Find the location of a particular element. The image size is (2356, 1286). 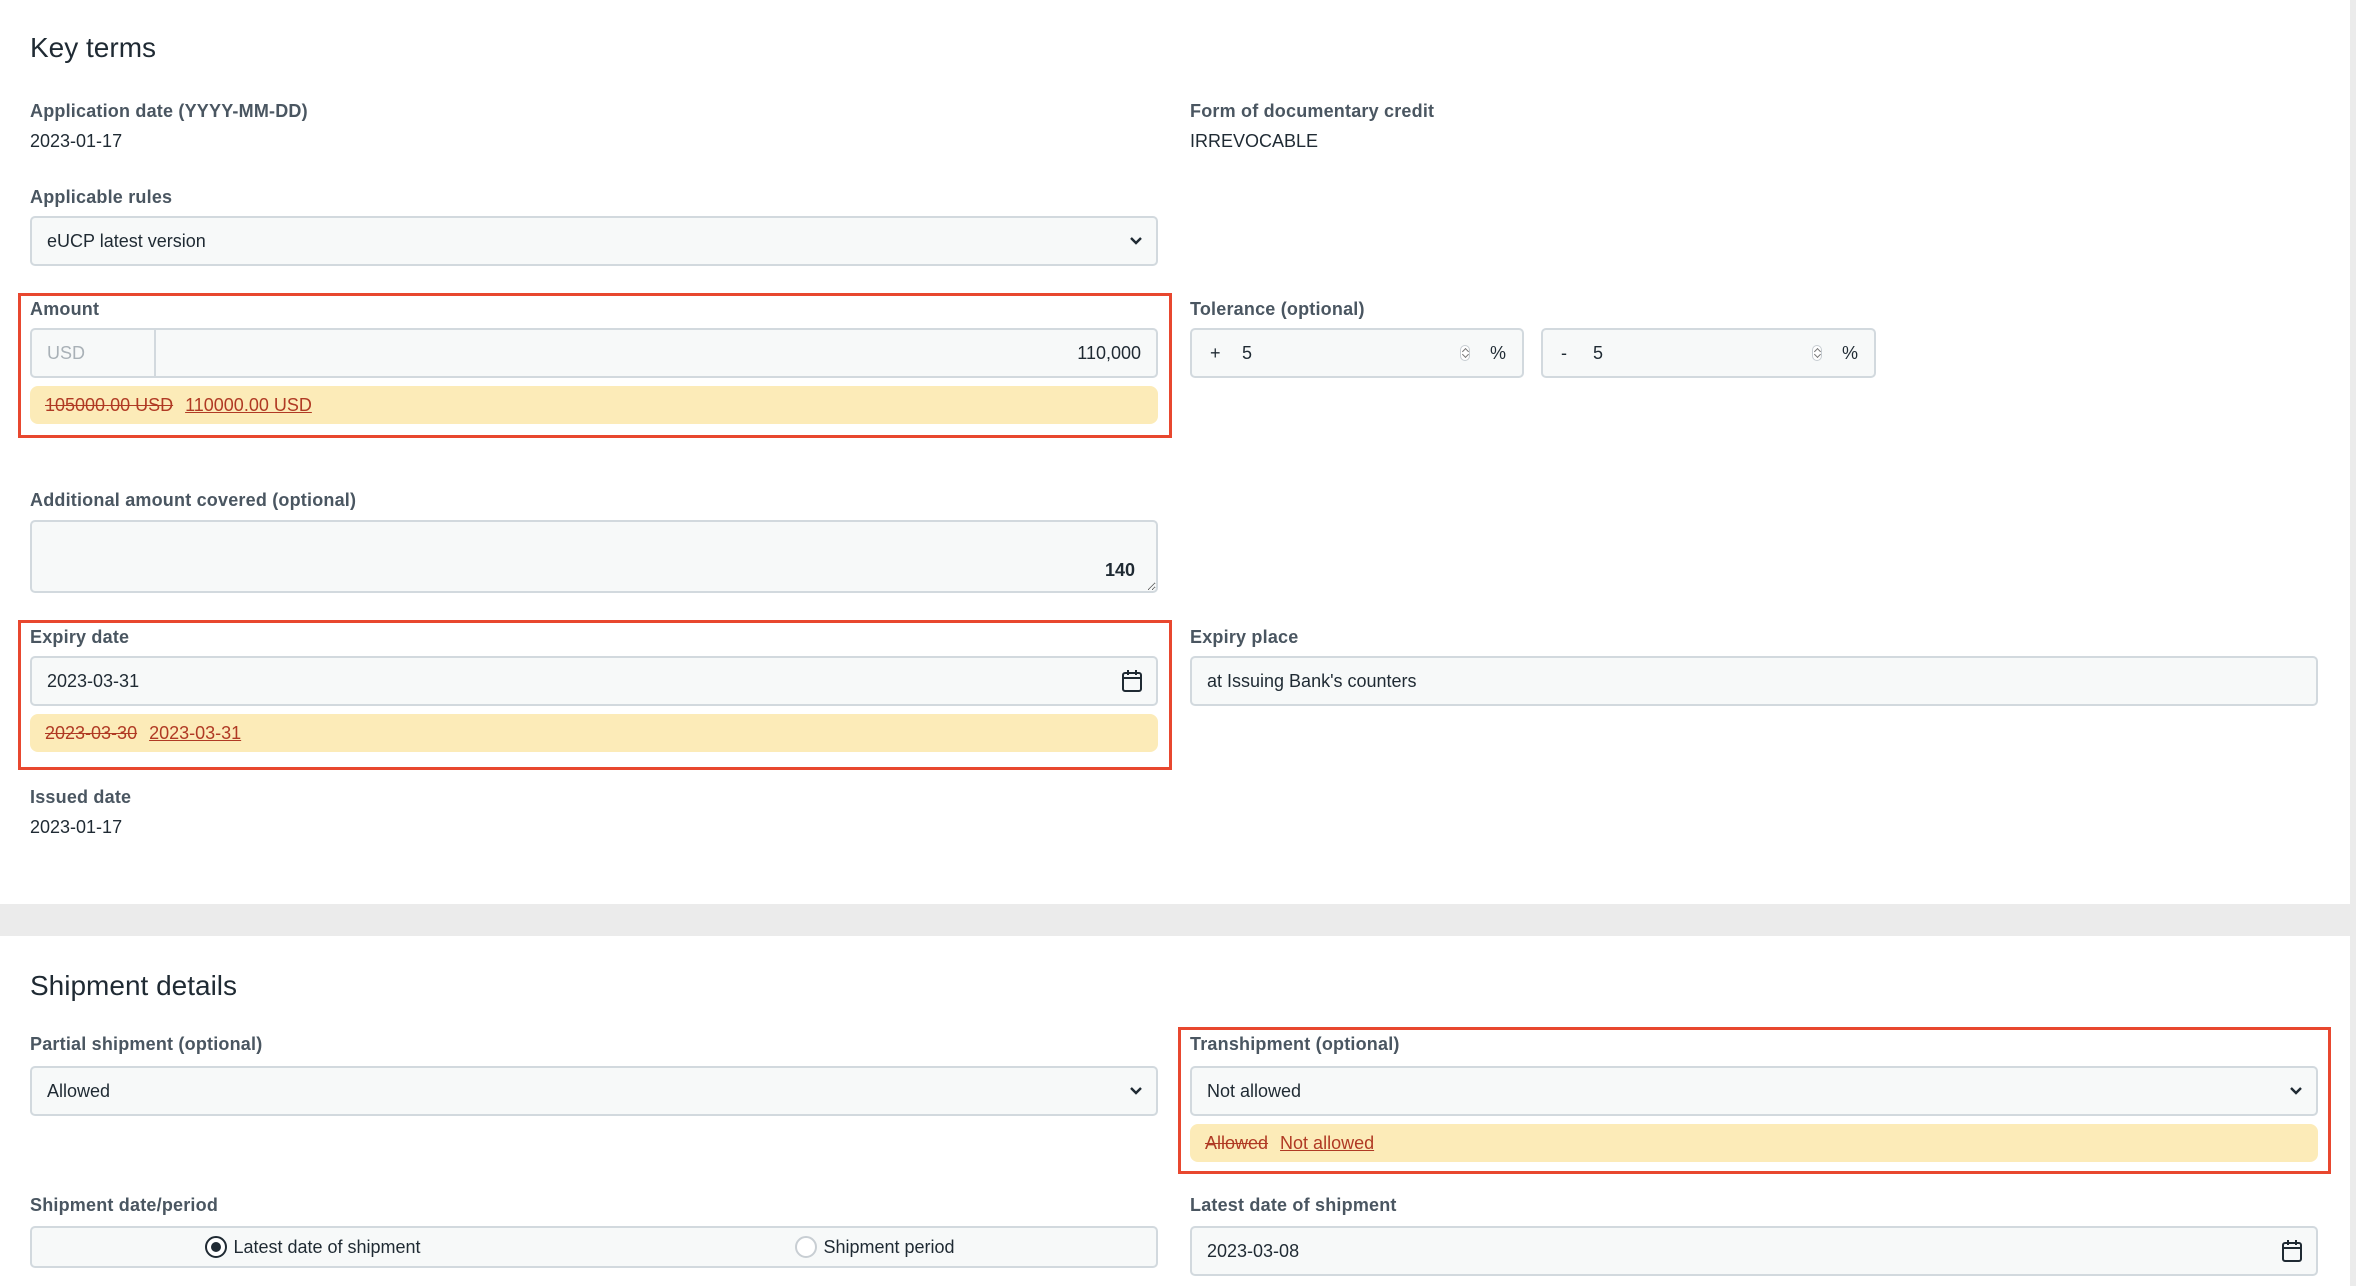

expiry-date-old-value: 2023-03-30 is located at coordinates (91, 732).